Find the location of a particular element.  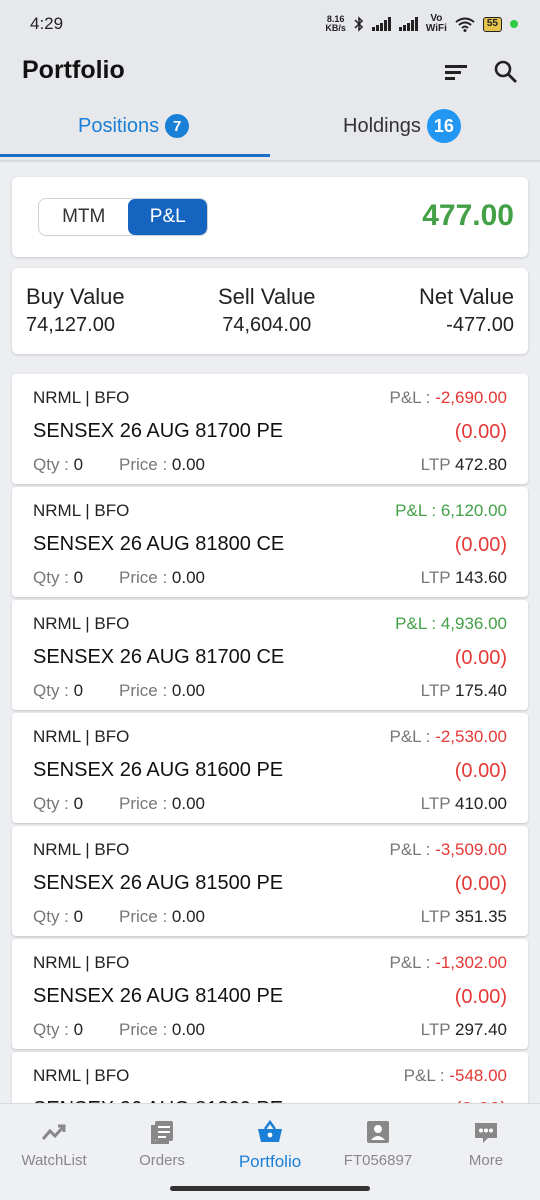

nav-more: More is located at coordinates (486, 1141).